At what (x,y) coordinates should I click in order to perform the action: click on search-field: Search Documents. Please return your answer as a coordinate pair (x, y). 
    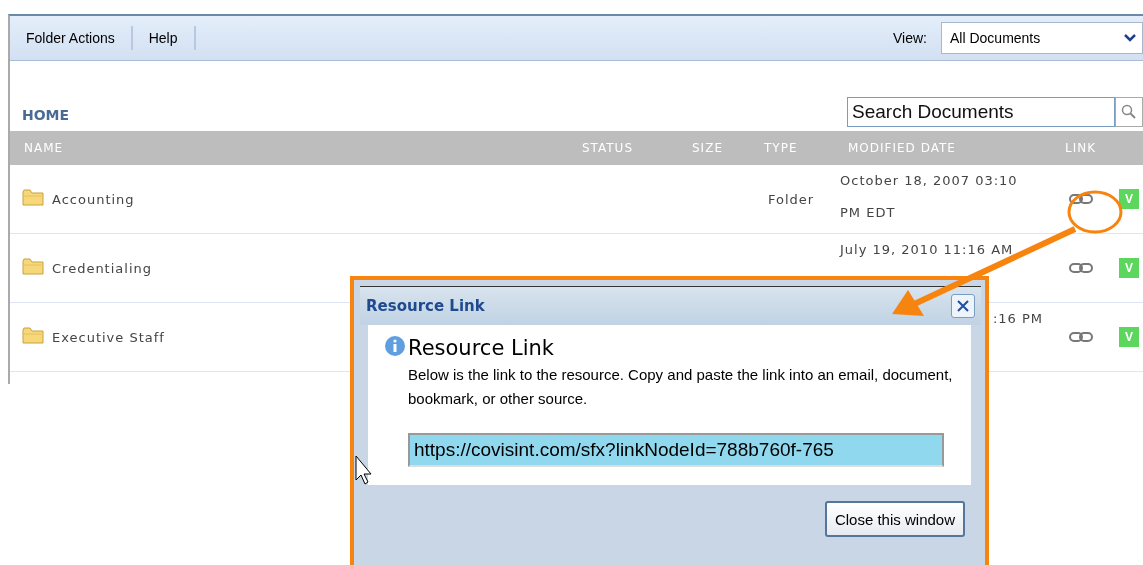
    Looking at the image, I should click on (981, 112).